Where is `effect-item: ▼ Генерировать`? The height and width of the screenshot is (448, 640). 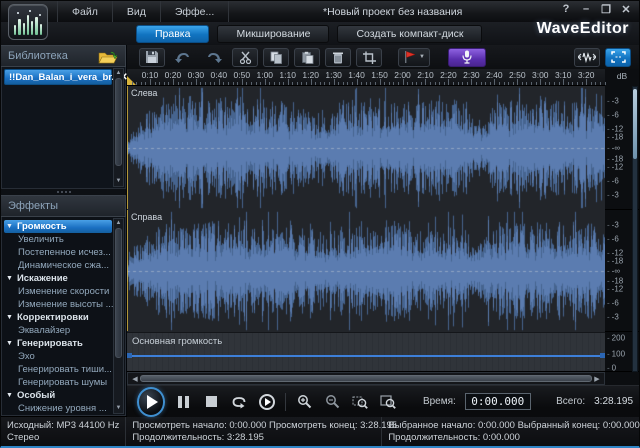
effect-item: ▼ Генерировать is located at coordinates (58, 343).